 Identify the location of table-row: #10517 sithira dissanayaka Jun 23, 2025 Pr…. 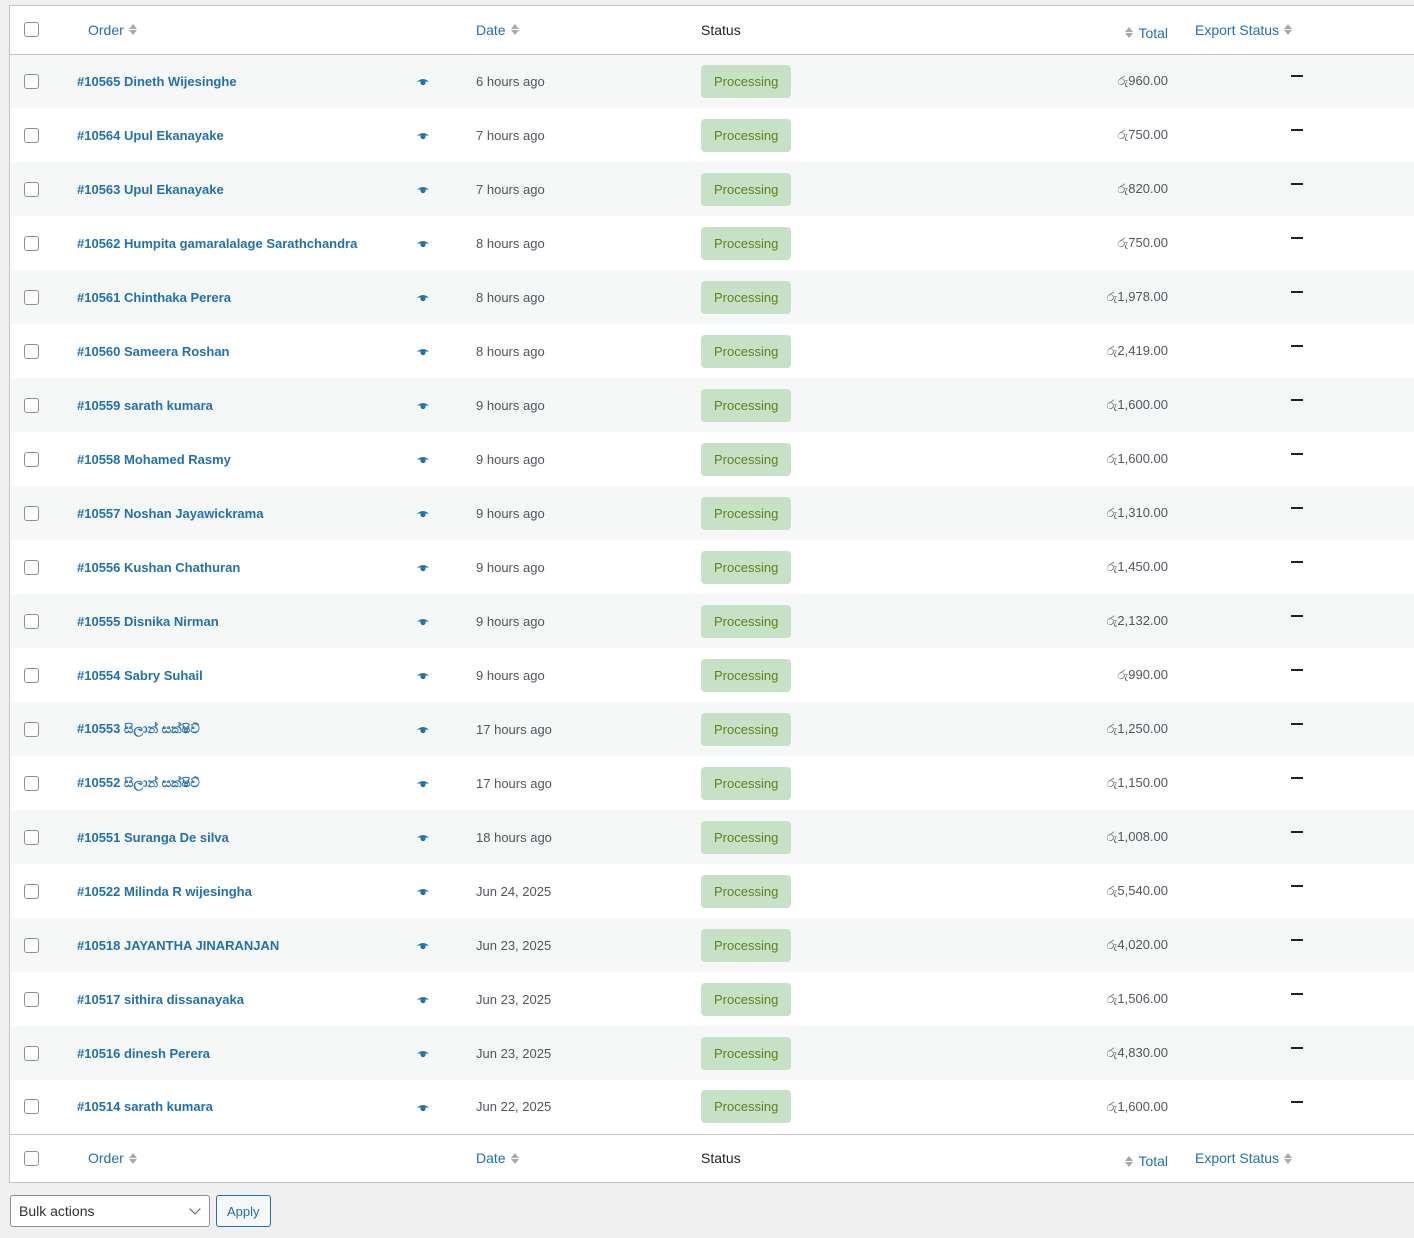
(712, 999).